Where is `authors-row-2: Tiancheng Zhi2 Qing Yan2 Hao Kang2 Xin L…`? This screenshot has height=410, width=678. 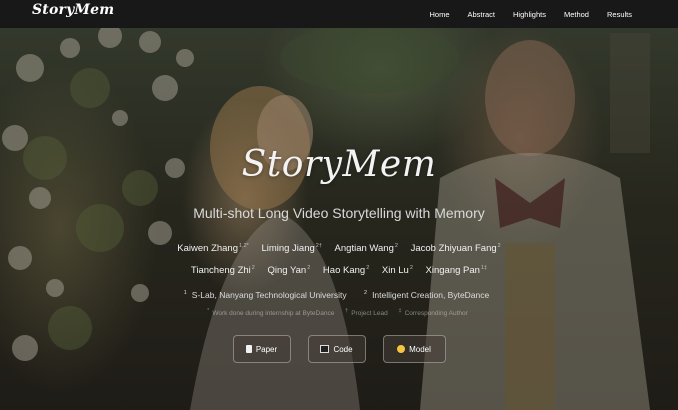
authors-row-2: Tiancheng Zhi2 Qing Yan2 Hao Kang2 Xin L… is located at coordinates (339, 270).